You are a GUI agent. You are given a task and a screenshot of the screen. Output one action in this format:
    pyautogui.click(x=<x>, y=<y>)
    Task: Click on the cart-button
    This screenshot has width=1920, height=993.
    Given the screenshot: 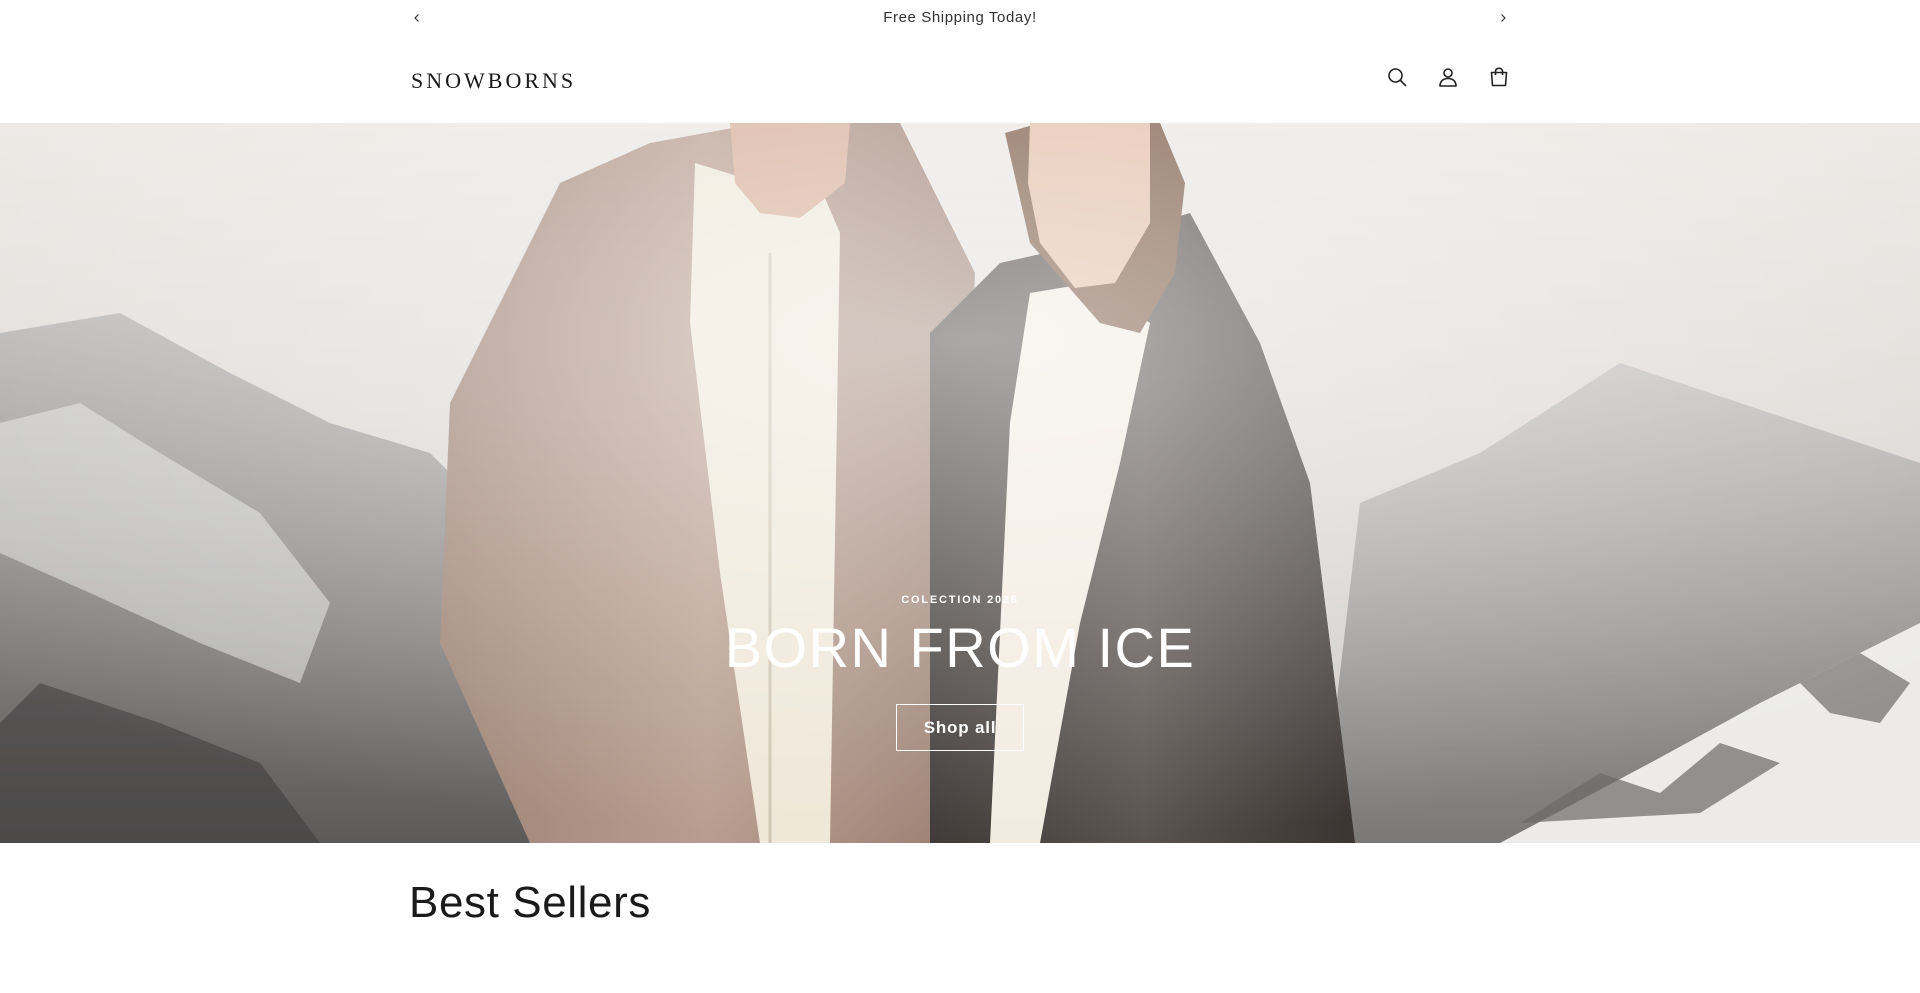 What is the action you would take?
    pyautogui.click(x=1499, y=77)
    